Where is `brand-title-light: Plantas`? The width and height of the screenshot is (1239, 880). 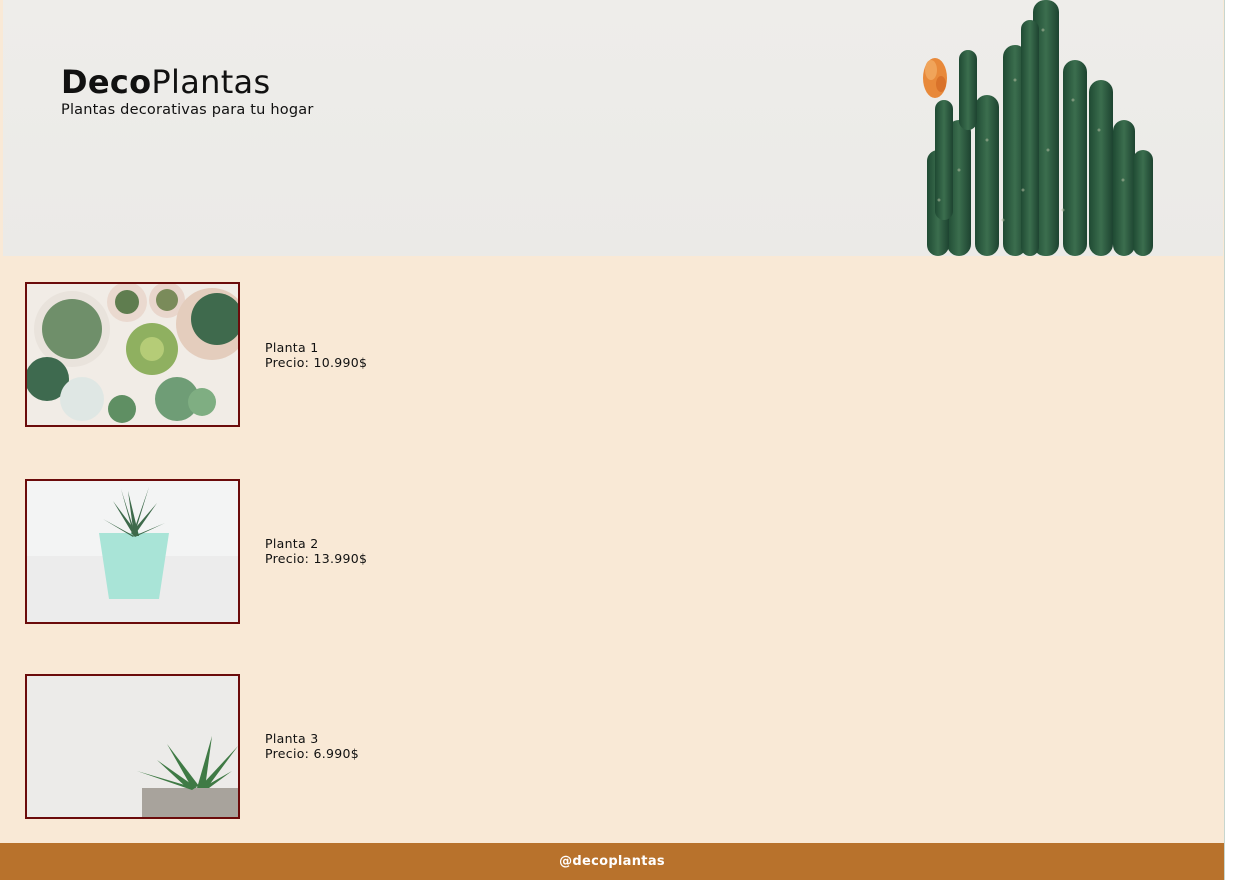 brand-title-light: Plantas is located at coordinates (211, 82).